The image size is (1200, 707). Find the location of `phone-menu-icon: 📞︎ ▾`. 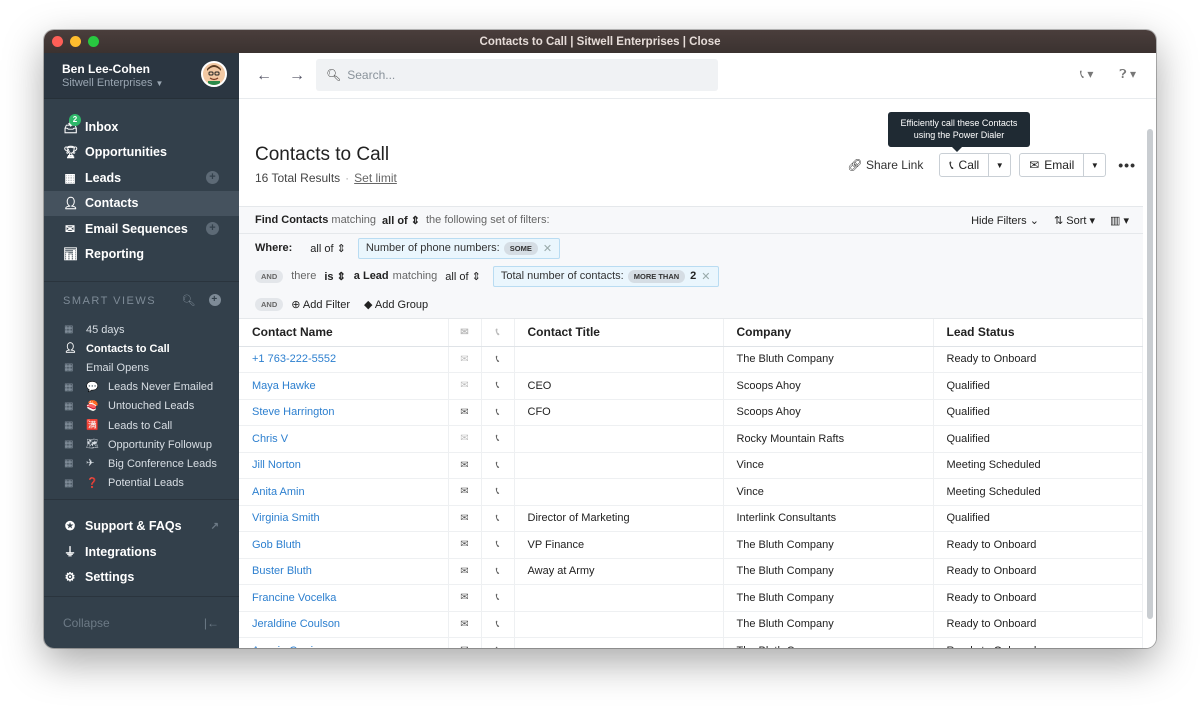

phone-menu-icon: 📞︎ ▾ is located at coordinates (1087, 74).